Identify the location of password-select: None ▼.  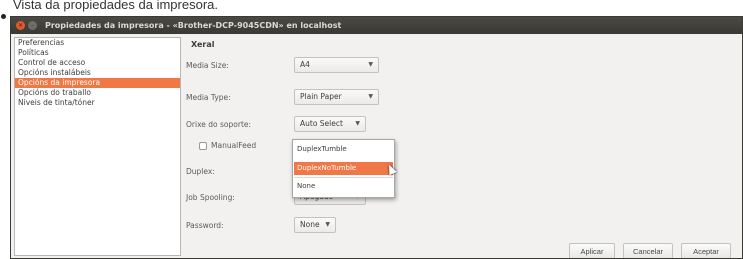
(315, 225).